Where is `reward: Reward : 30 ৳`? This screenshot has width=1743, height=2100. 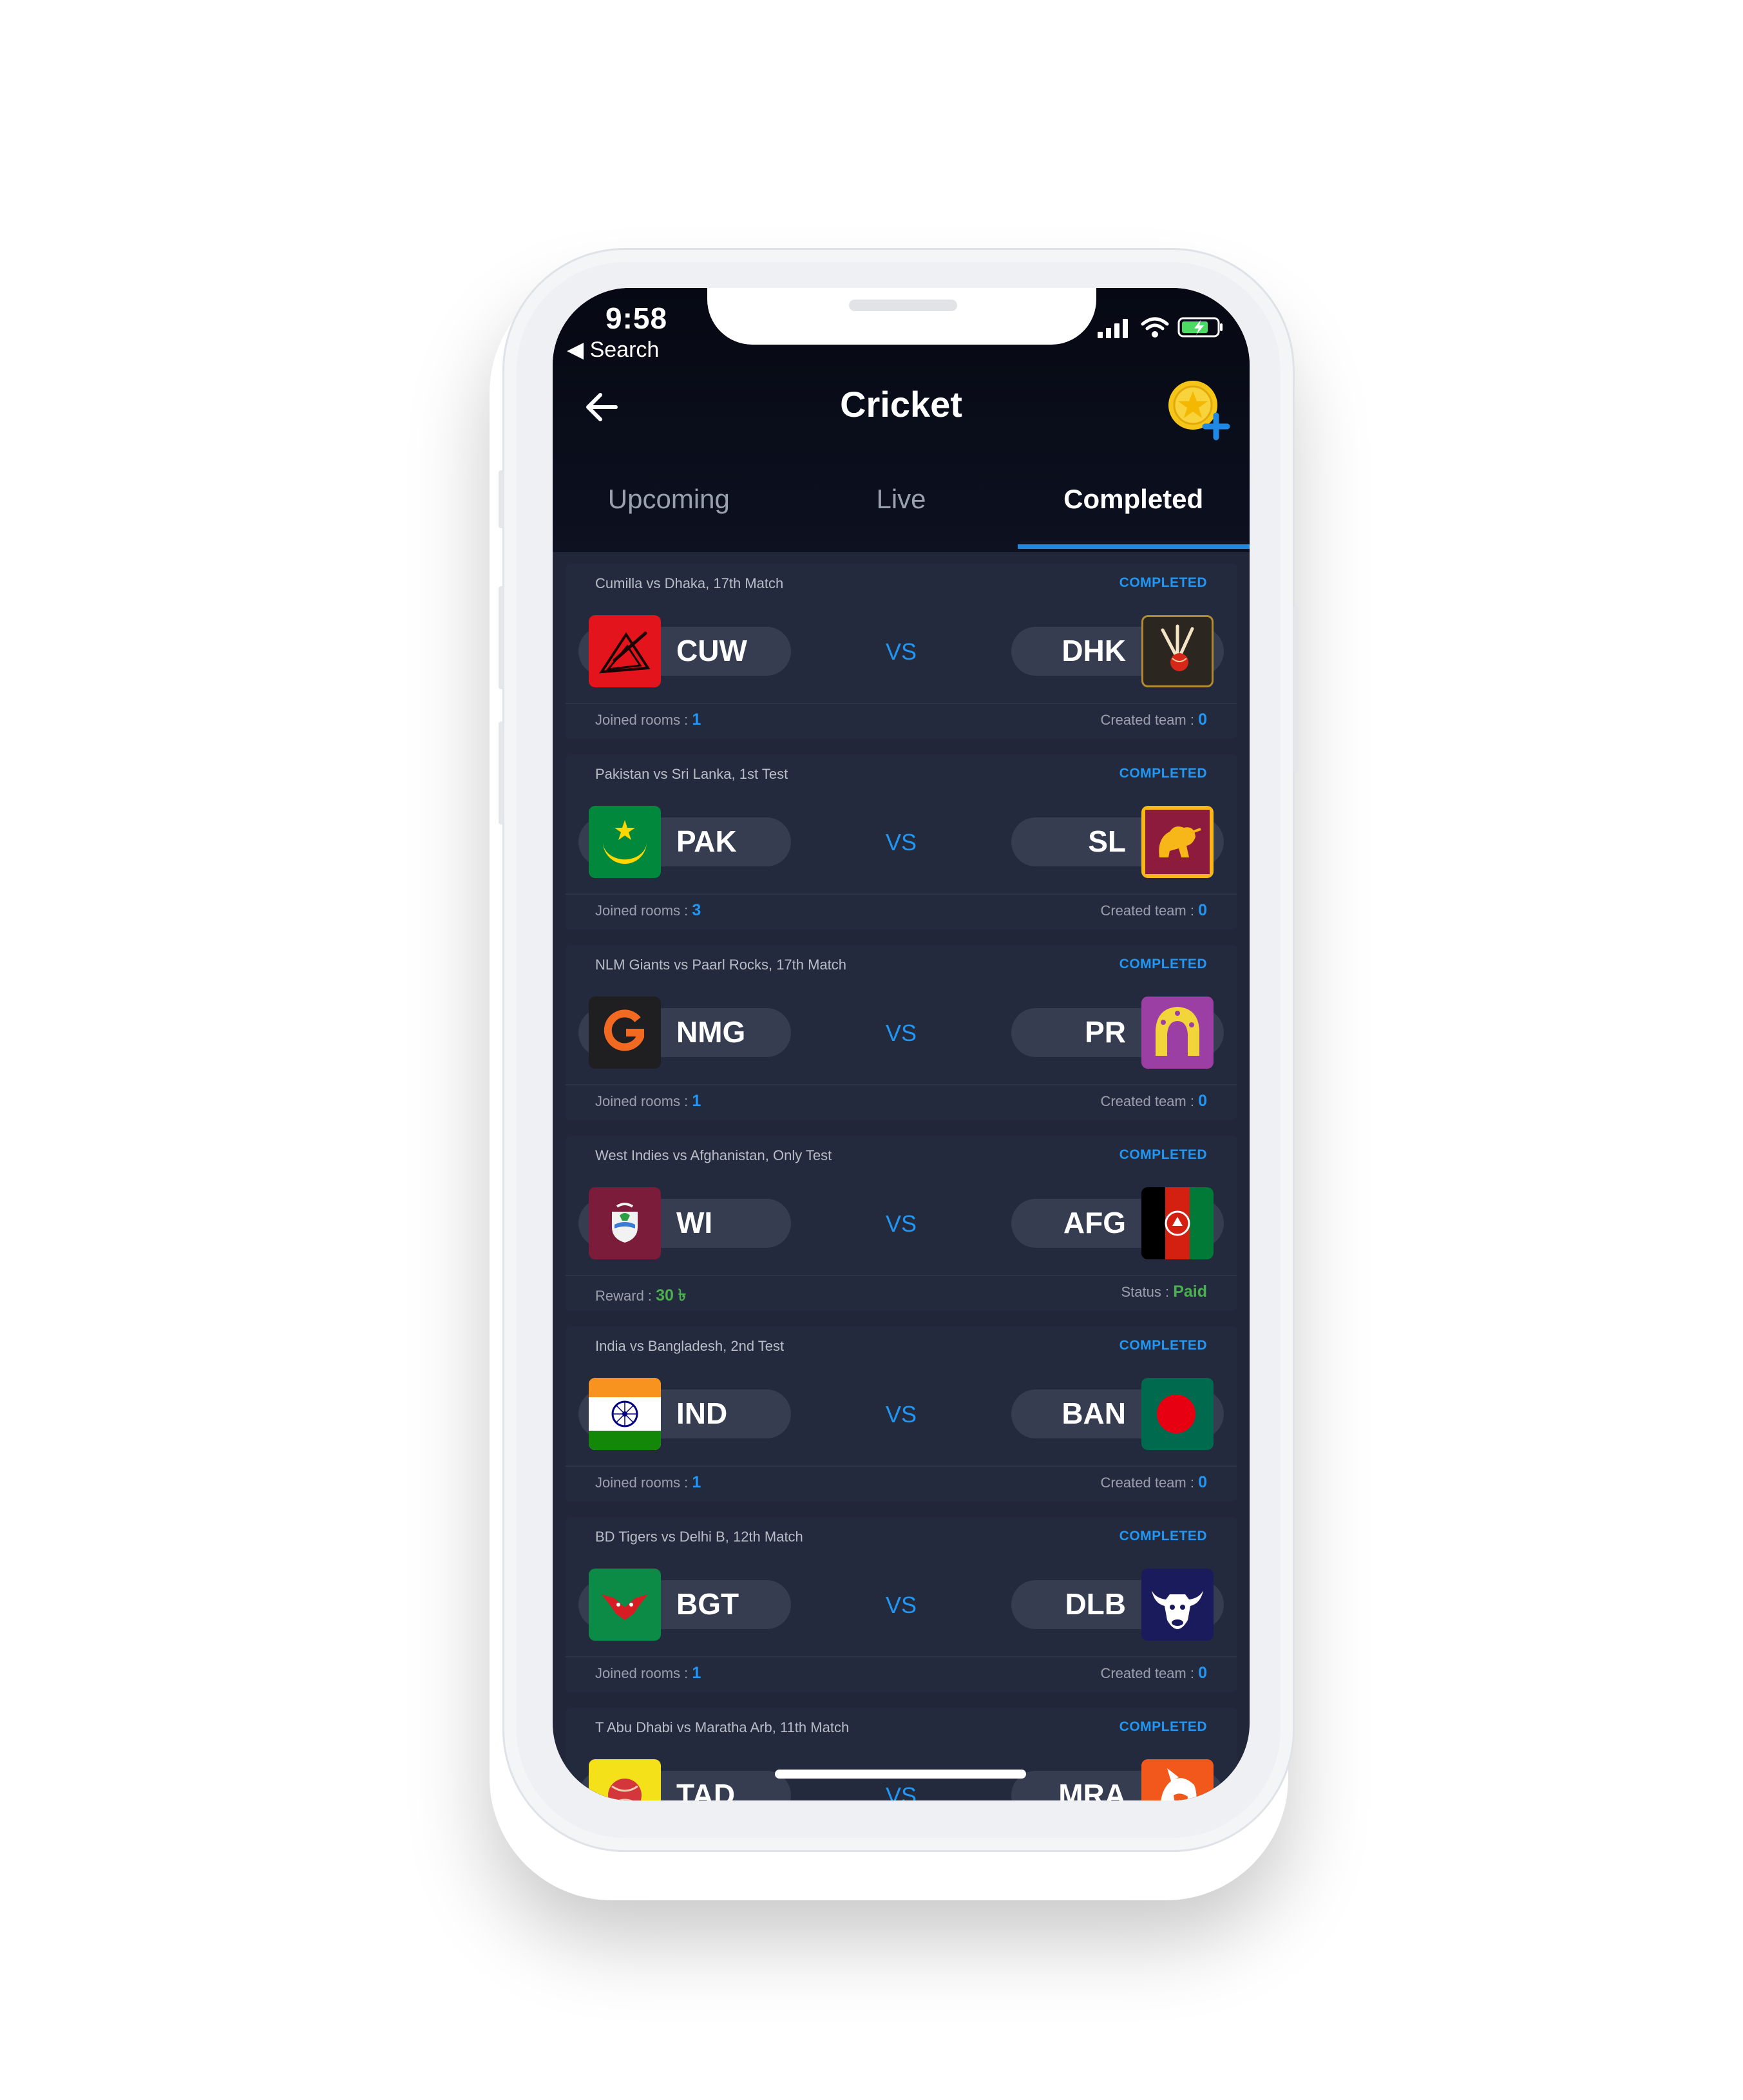
reward: Reward : 30 ৳ is located at coordinates (640, 1296).